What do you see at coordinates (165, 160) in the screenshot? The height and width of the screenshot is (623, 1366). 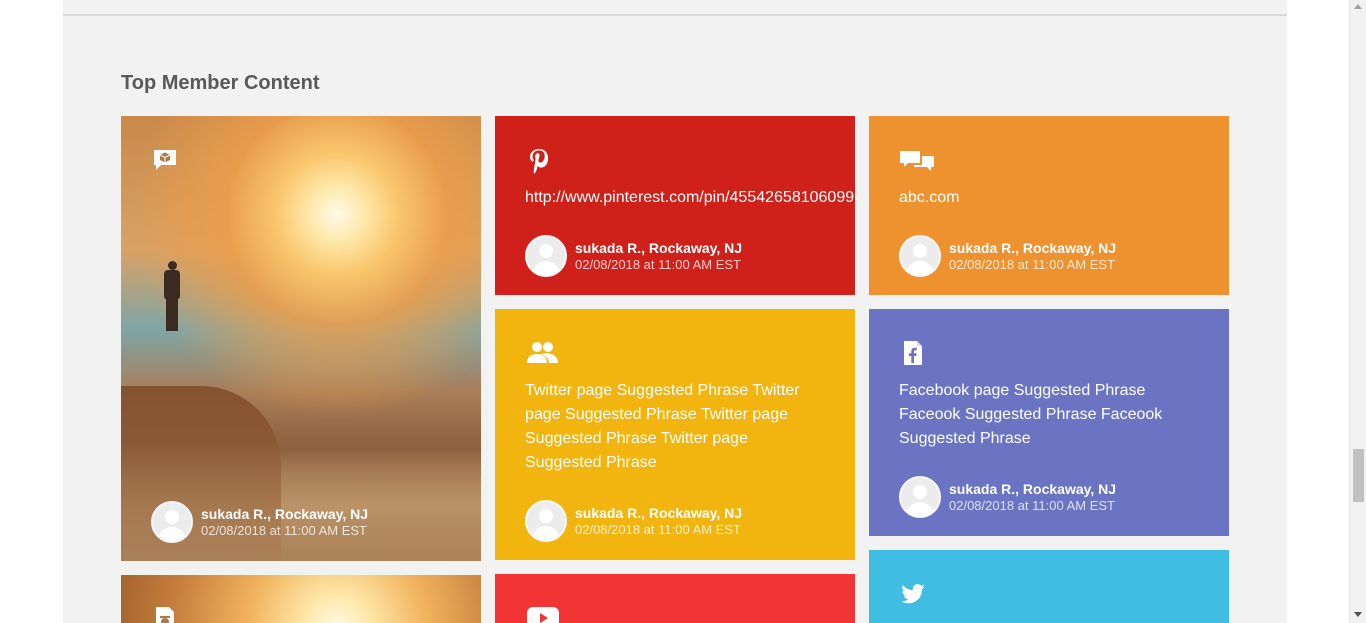 I see `box-message-icon` at bounding box center [165, 160].